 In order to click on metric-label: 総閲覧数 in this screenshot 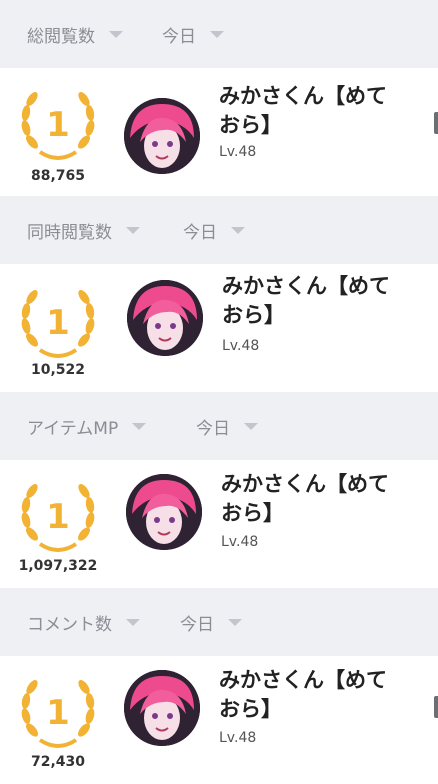, I will do `click(61, 36)`.